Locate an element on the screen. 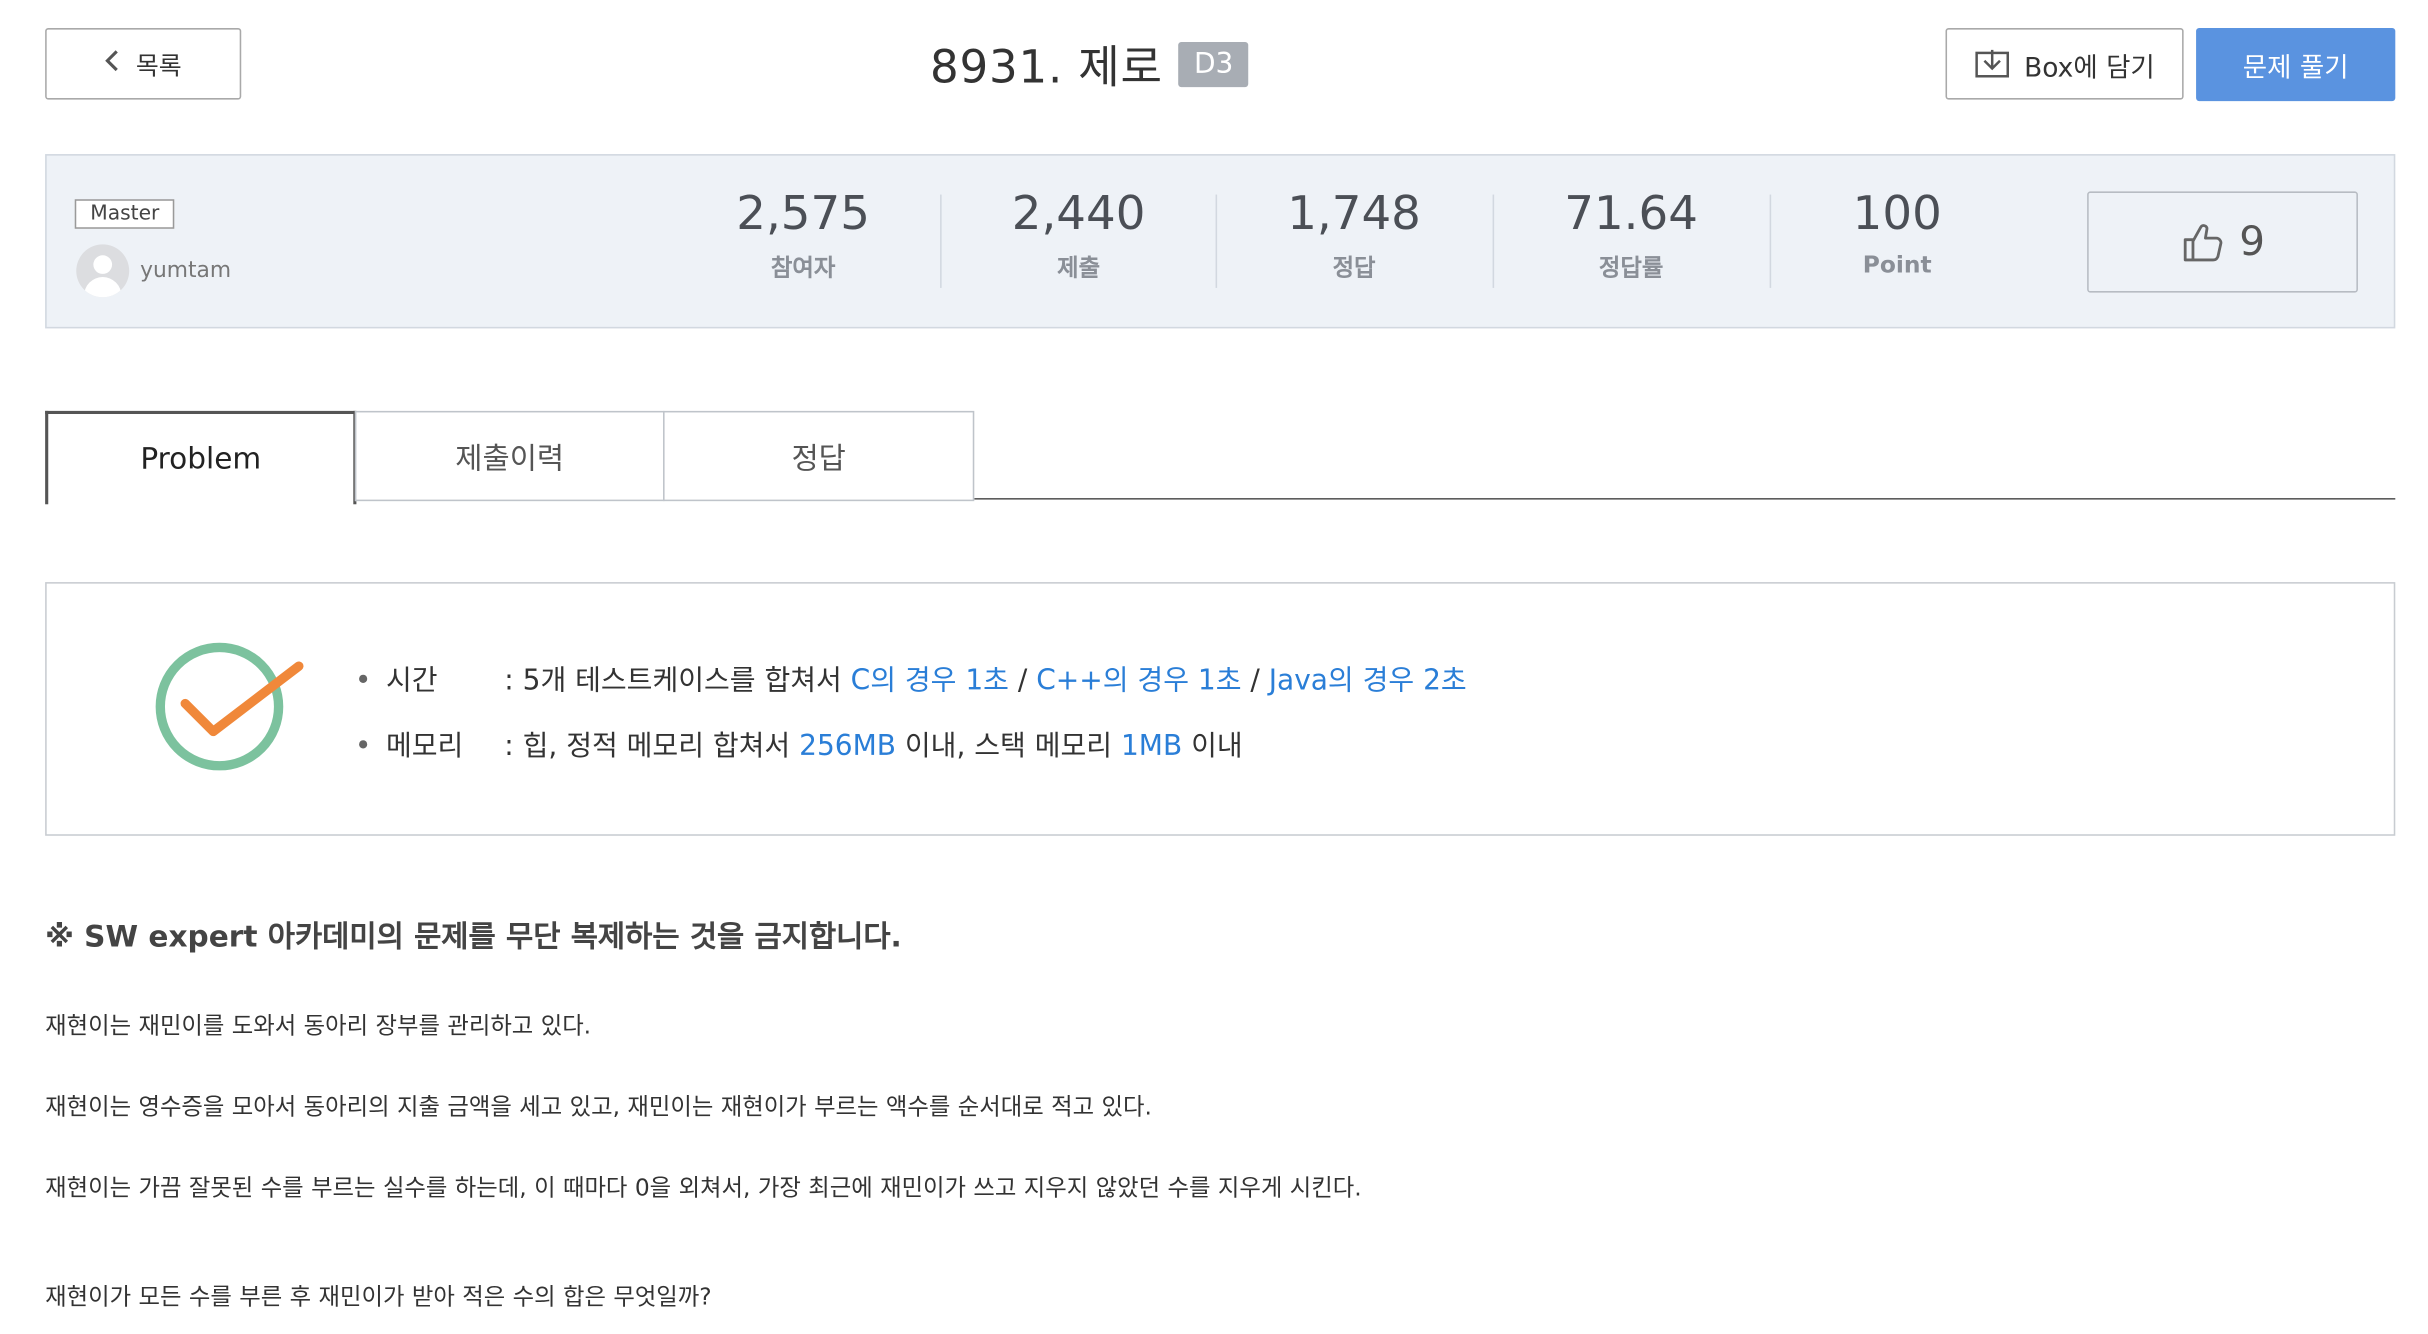  stat-correct: 1,748 정답 is located at coordinates (1354, 235).